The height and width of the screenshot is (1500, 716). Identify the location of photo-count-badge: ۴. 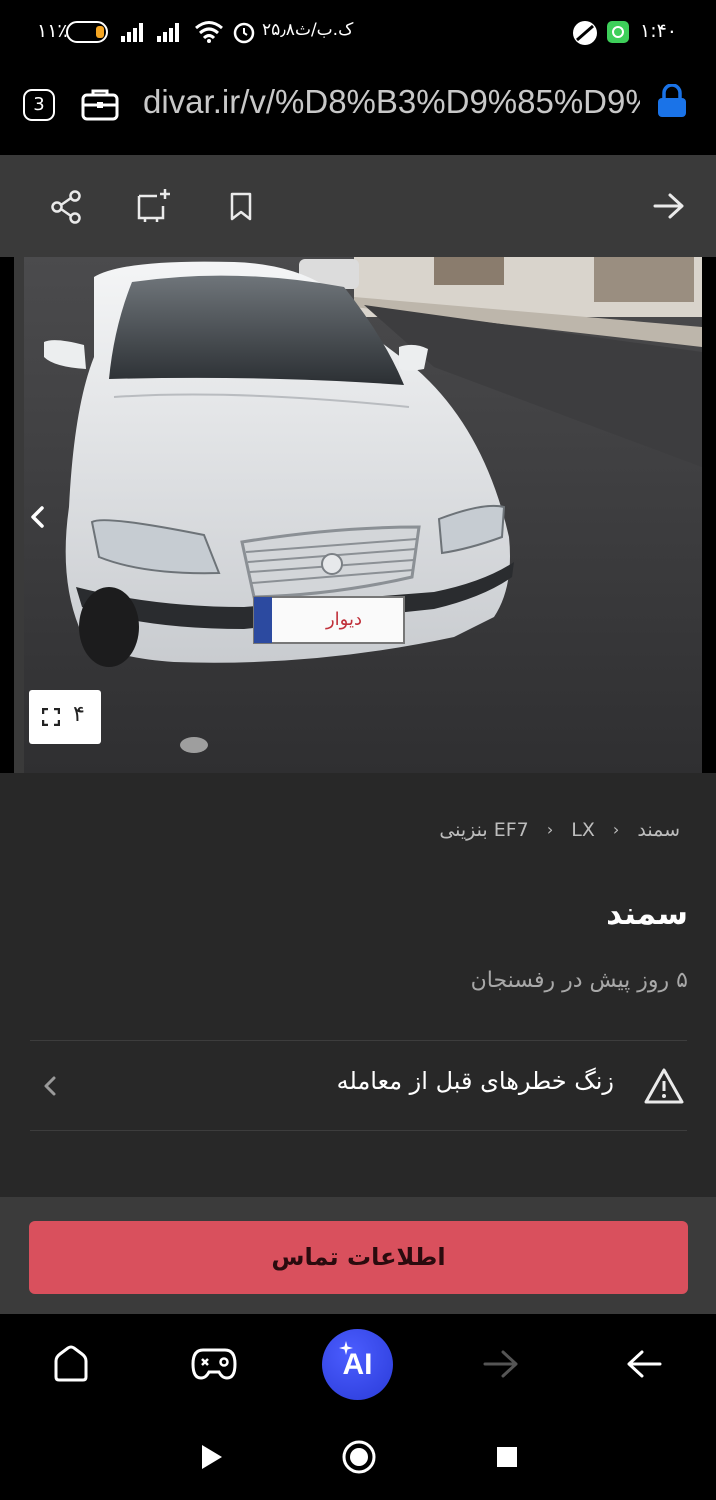
(65, 717).